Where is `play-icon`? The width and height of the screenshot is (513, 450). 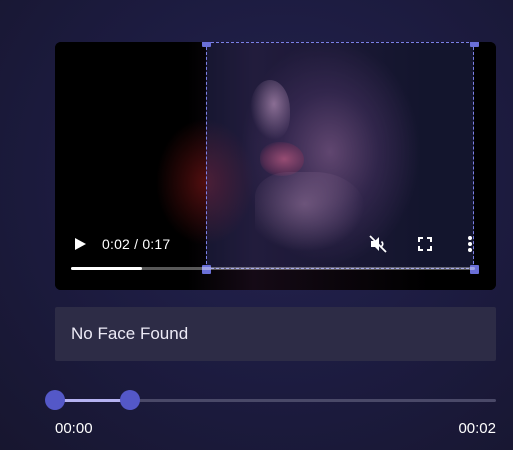 play-icon is located at coordinates (80, 244).